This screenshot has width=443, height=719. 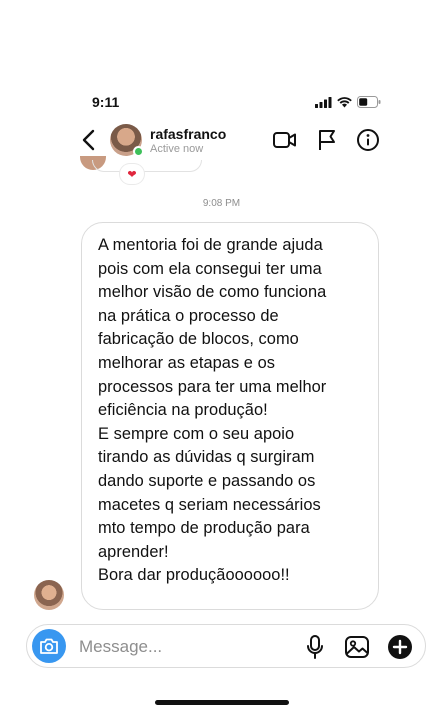 What do you see at coordinates (188, 134) in the screenshot?
I see `username: rafasfranco` at bounding box center [188, 134].